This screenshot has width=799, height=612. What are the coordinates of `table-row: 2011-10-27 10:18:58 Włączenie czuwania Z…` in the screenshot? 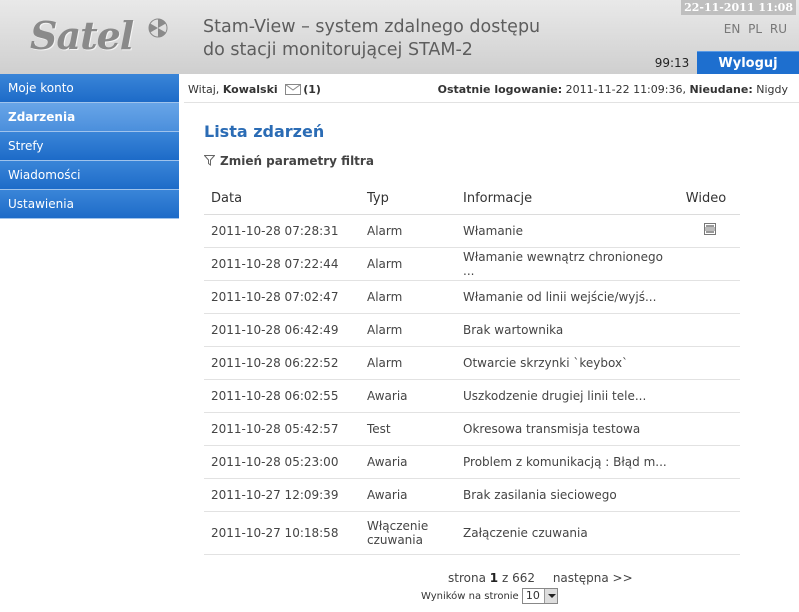 It's located at (472, 533).